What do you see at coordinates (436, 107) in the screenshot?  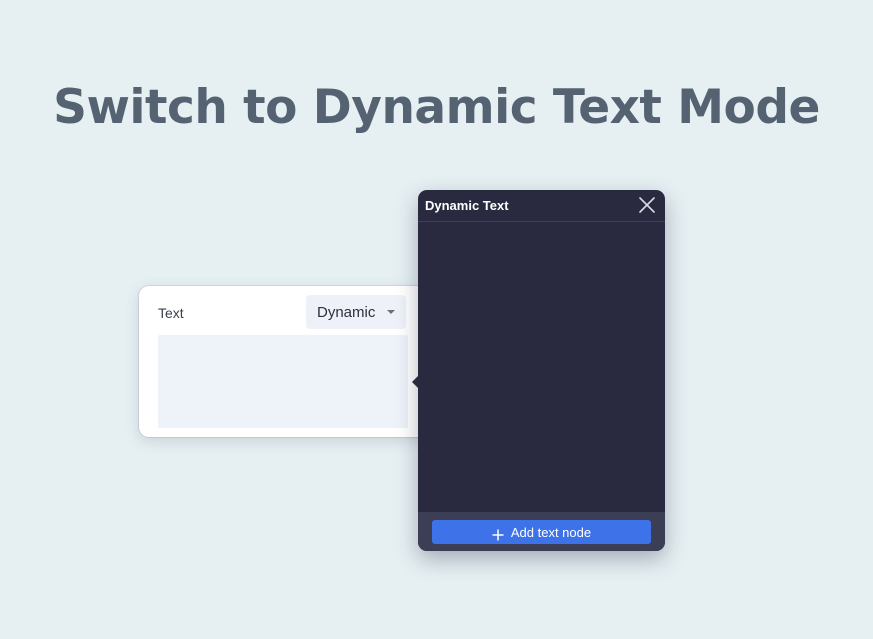 I see `page-title: Switch to Dynamic Text Mode` at bounding box center [436, 107].